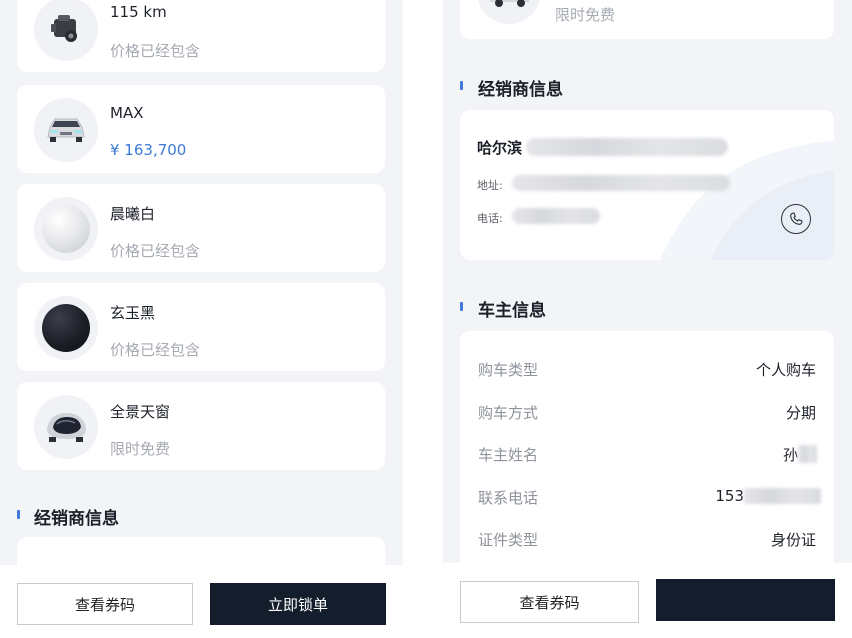 The height and width of the screenshot is (638, 852). What do you see at coordinates (490, 218) in the screenshot?
I see `phone-label: 电话:` at bounding box center [490, 218].